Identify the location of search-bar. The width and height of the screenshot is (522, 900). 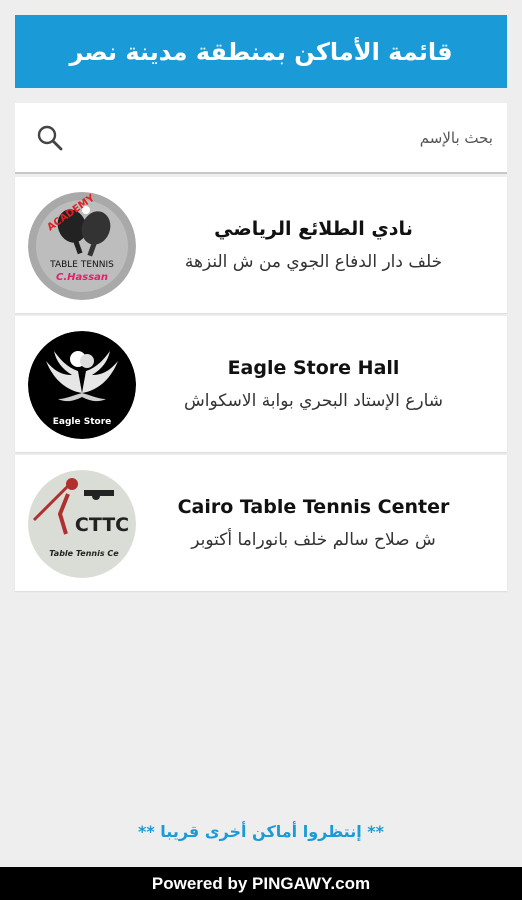
(261, 138).